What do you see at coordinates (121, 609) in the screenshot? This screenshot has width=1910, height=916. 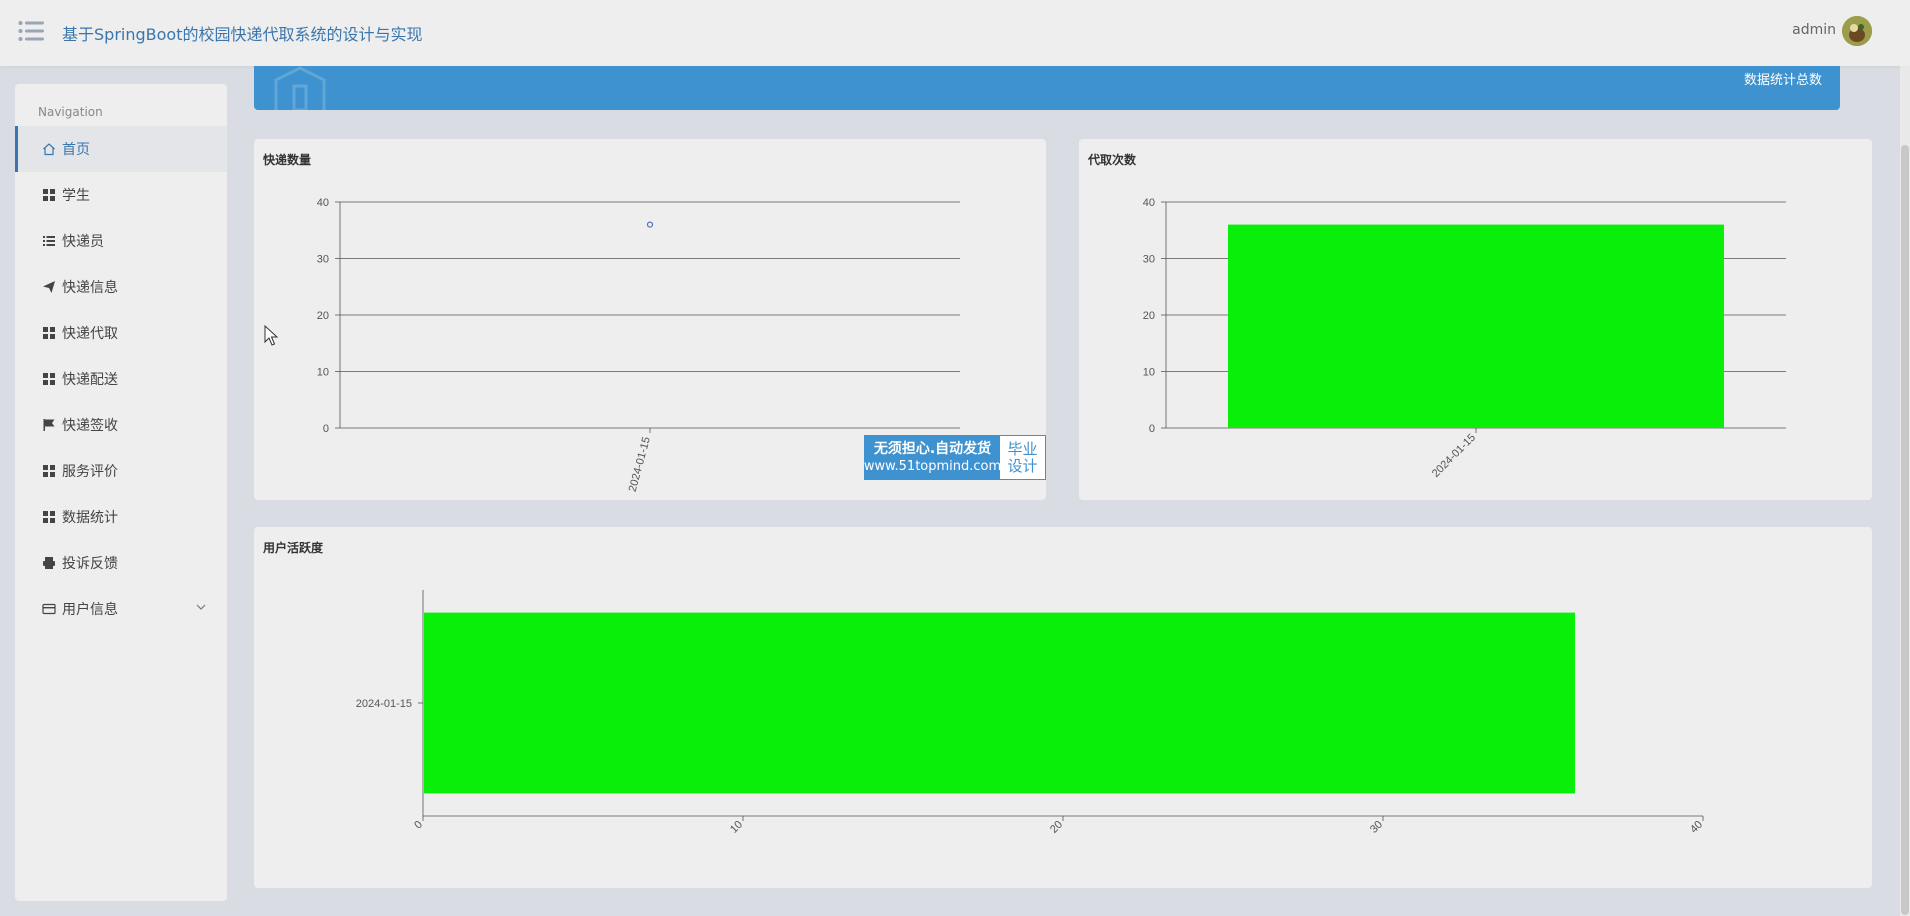 I see `sidebar-item-user-info: 用户信息` at bounding box center [121, 609].